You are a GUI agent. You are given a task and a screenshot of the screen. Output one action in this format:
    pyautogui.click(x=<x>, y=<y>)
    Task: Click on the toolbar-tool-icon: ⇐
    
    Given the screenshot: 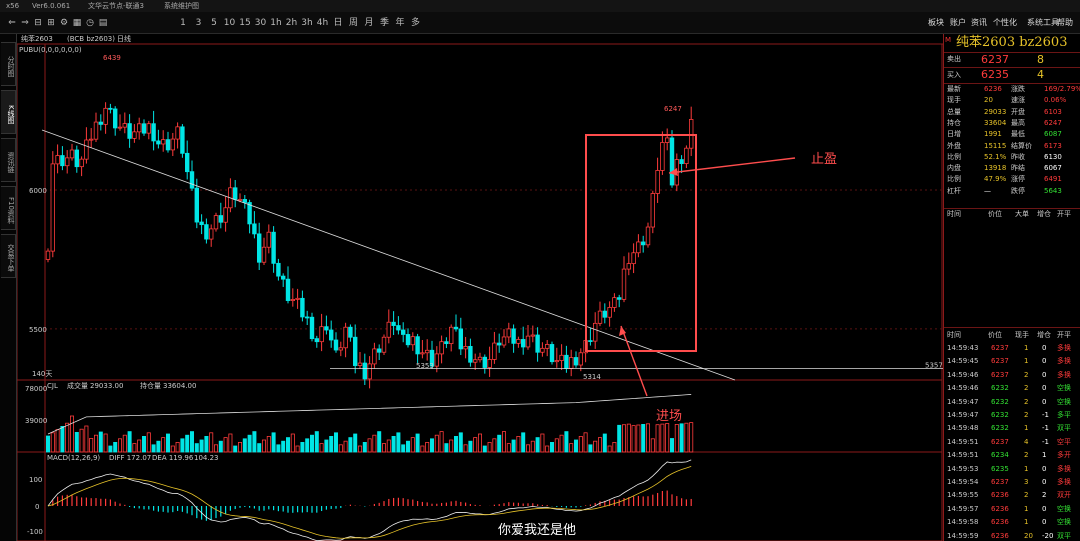 What is the action you would take?
    pyautogui.click(x=12, y=23)
    